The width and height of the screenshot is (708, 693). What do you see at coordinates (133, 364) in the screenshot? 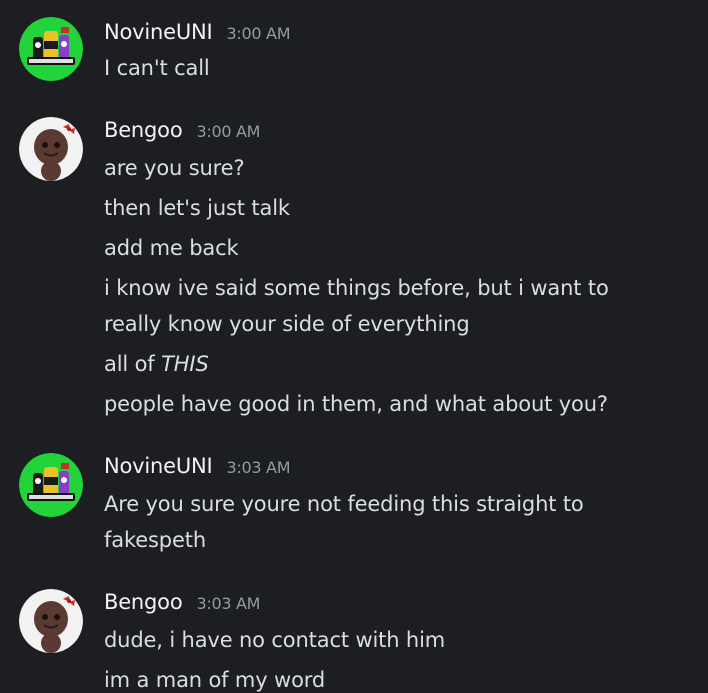
I see `message-text-plain: all of` at bounding box center [133, 364].